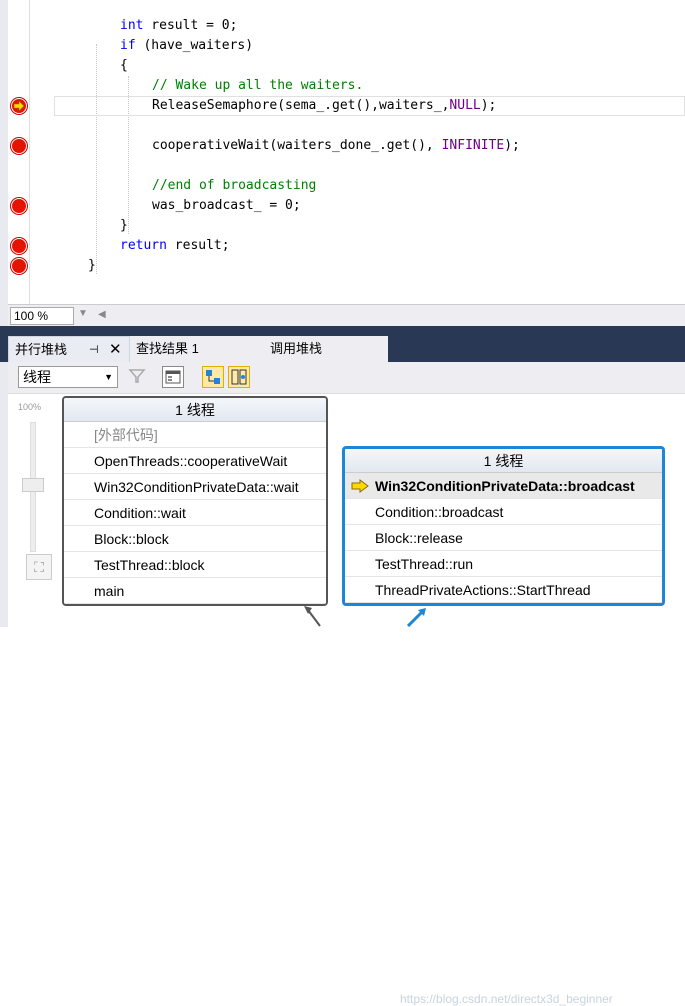  Describe the element at coordinates (258, 85) in the screenshot. I see `code-line: // Wake up all the waiters.` at that location.